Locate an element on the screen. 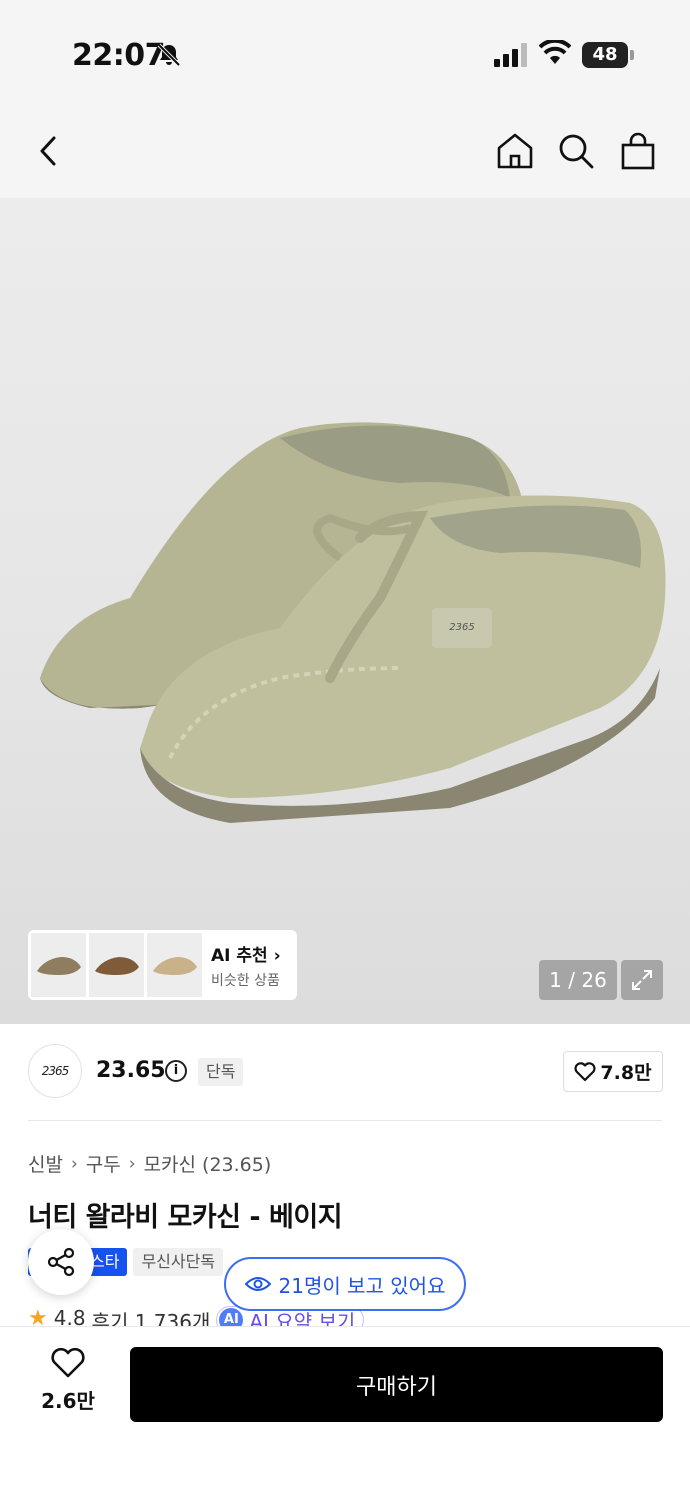 The image size is (690, 1500). share-button is located at coordinates (61, 1262).